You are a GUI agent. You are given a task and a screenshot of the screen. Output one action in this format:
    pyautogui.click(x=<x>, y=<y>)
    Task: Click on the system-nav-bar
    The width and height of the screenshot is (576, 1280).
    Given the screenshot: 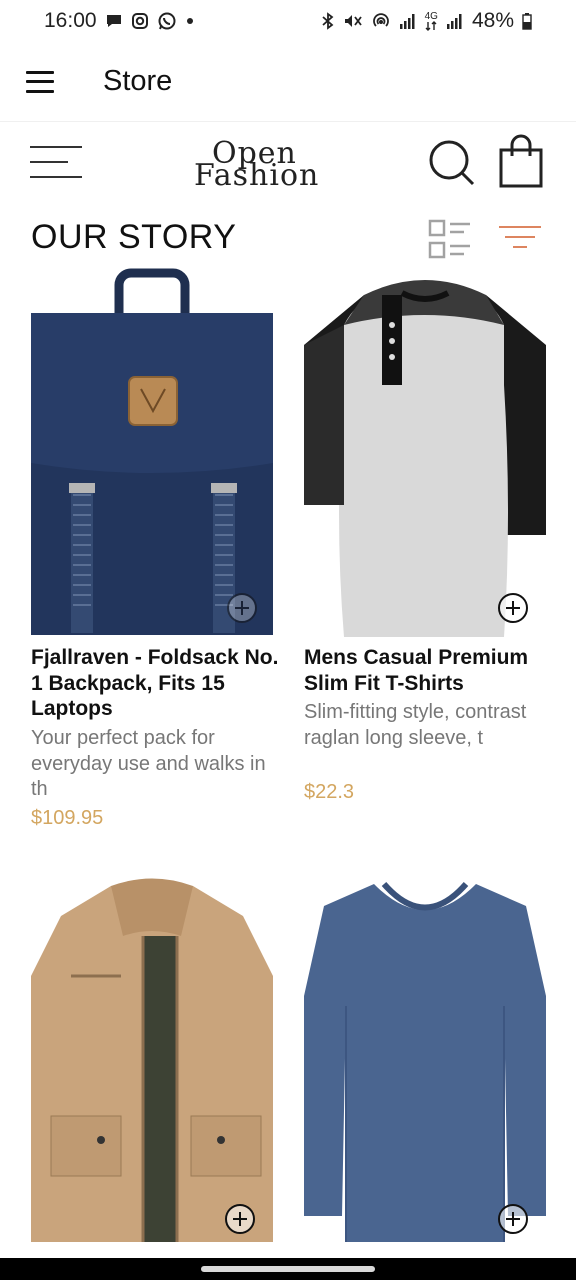 What is the action you would take?
    pyautogui.click(x=288, y=1269)
    